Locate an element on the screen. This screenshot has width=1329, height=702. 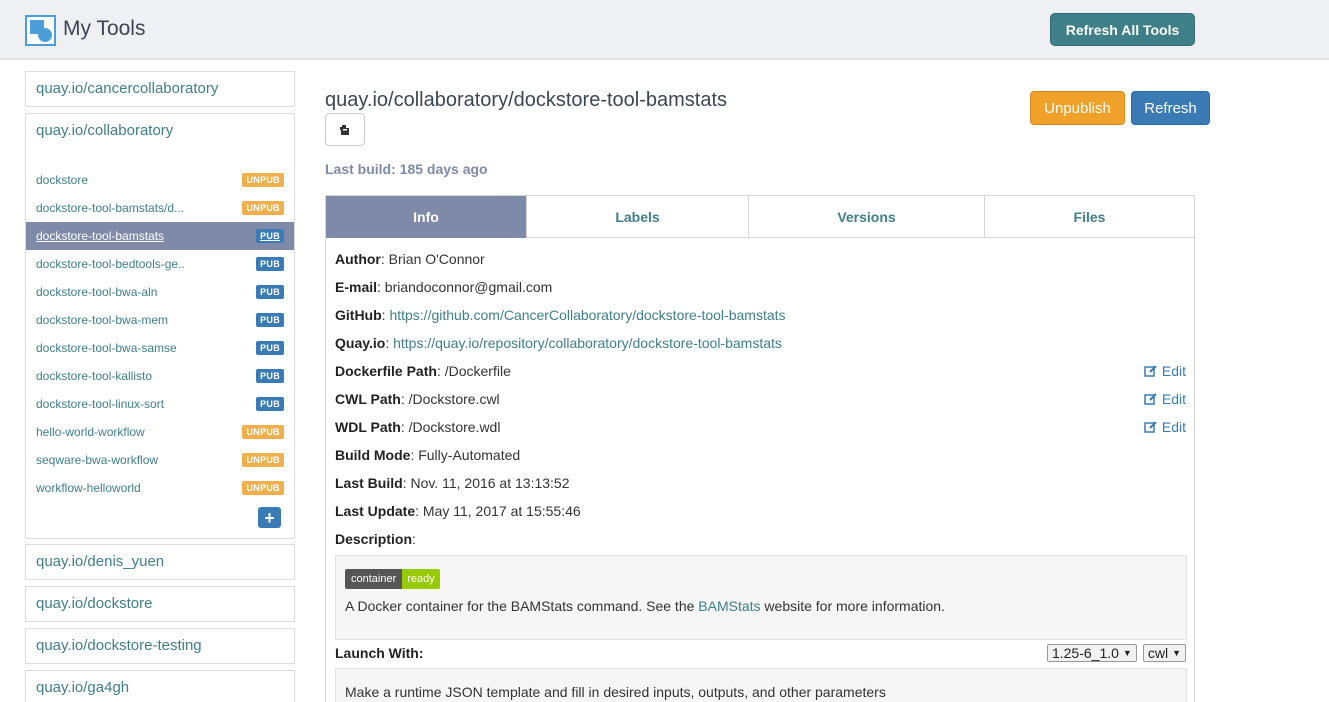
launch-with-row: Launch With: is located at coordinates (379, 653).